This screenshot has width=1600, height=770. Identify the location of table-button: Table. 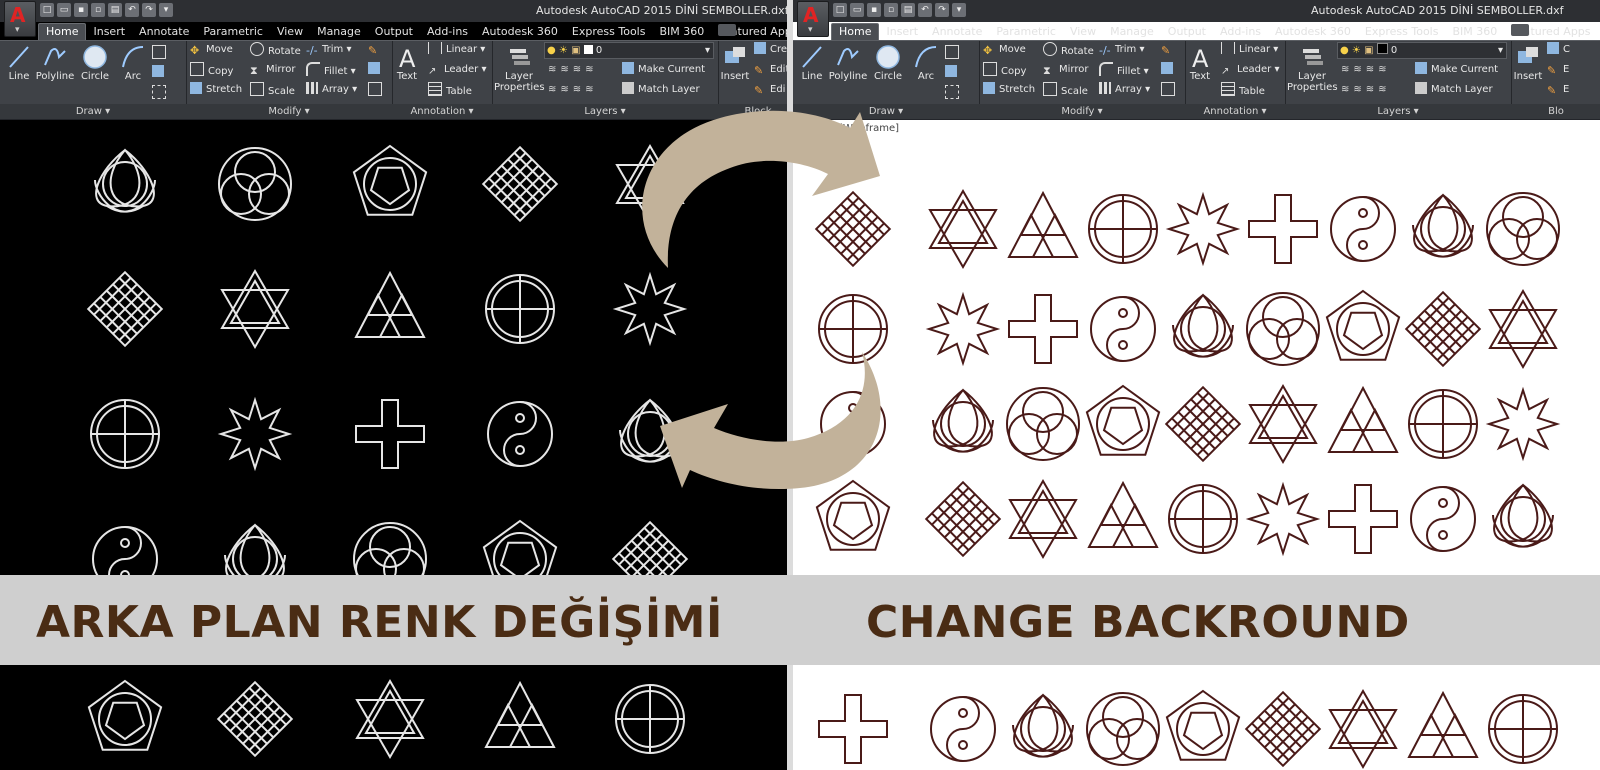
(1243, 90).